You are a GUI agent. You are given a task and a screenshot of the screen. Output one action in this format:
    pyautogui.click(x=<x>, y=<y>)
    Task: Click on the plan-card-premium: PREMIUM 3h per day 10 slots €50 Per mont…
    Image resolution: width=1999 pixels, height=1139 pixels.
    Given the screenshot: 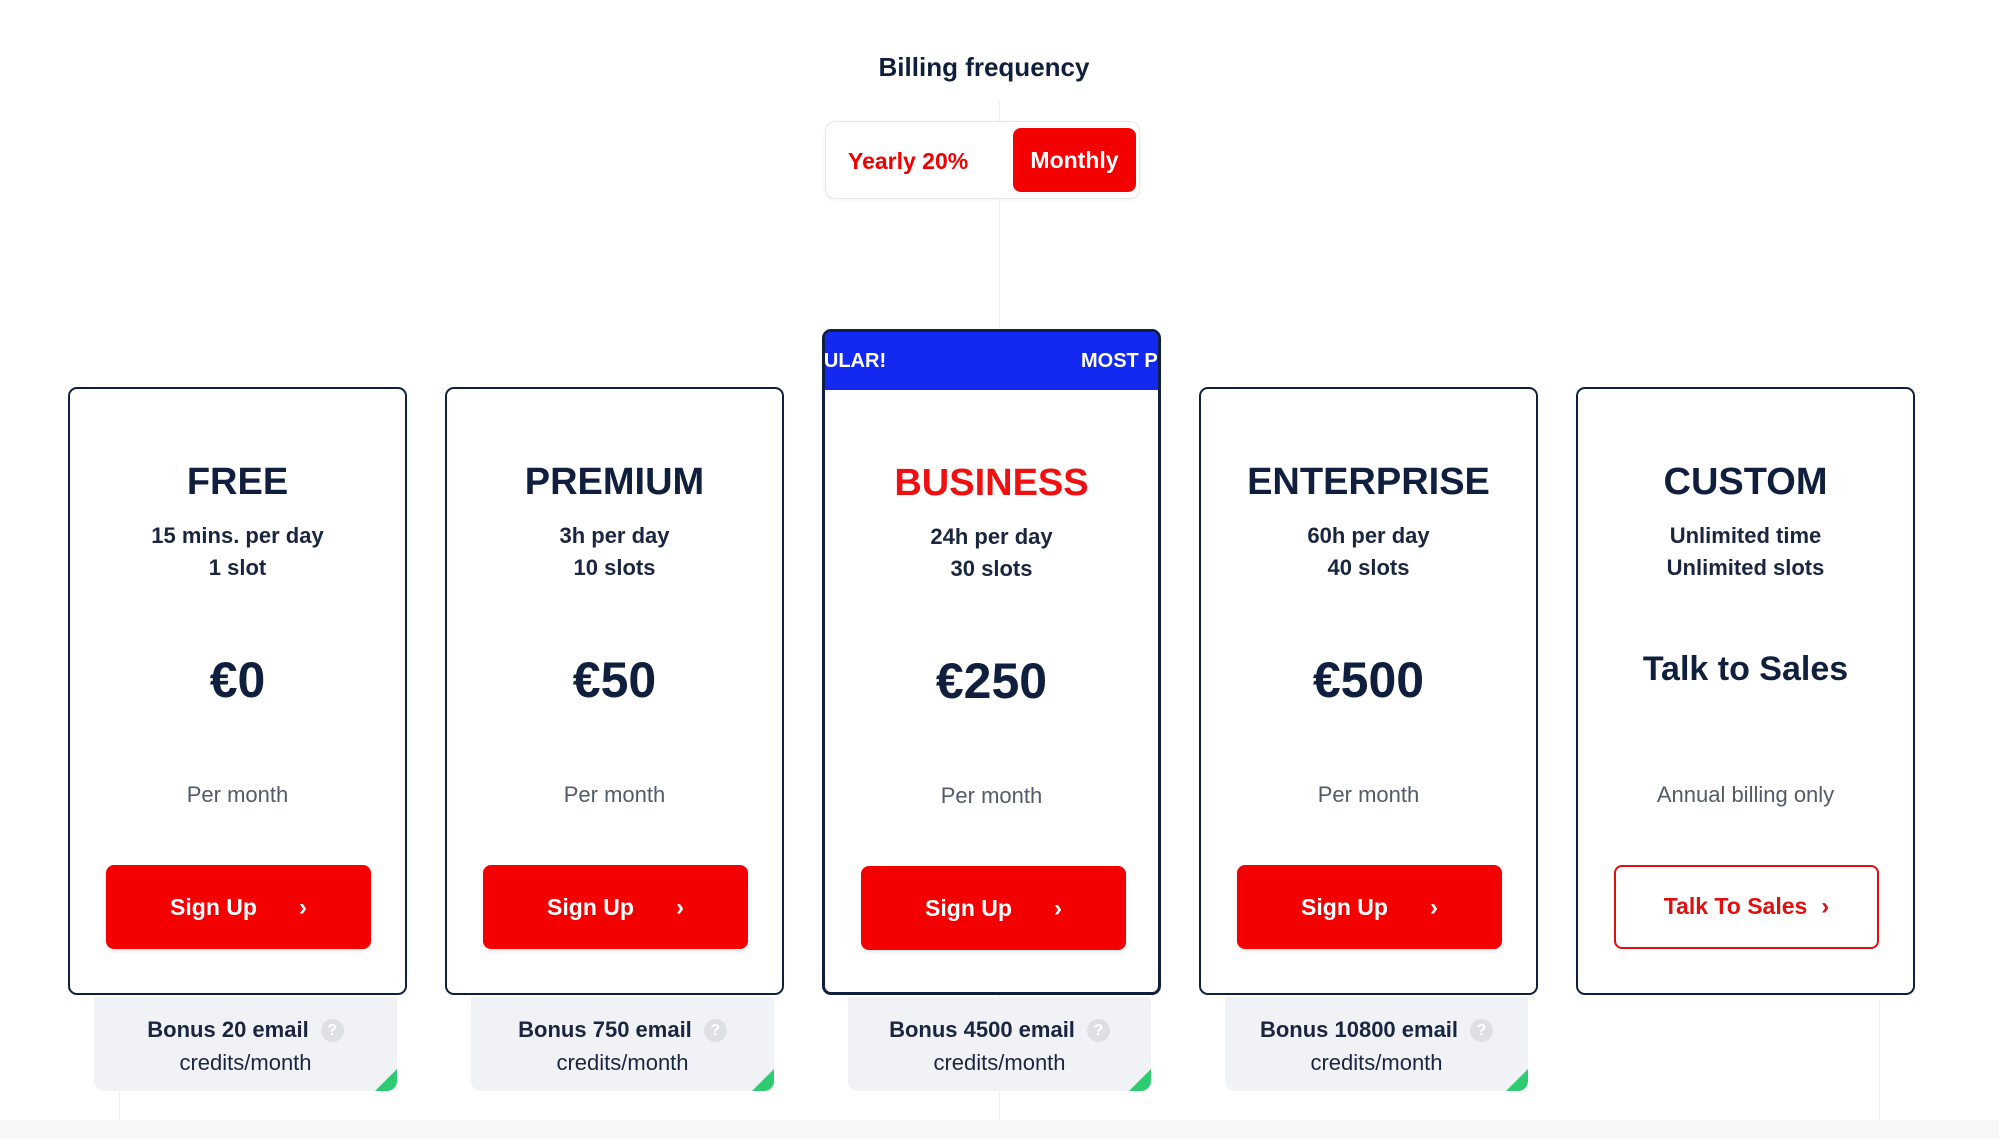 What is the action you would take?
    pyautogui.click(x=614, y=691)
    